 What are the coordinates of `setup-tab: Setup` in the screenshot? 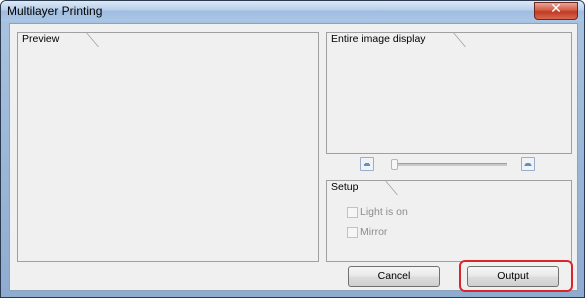 It's located at (357, 187).